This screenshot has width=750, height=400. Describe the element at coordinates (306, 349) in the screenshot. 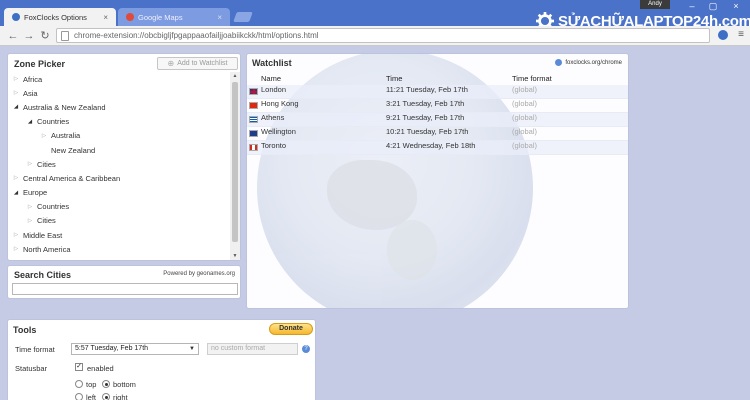

I see `help-icon: ?` at that location.